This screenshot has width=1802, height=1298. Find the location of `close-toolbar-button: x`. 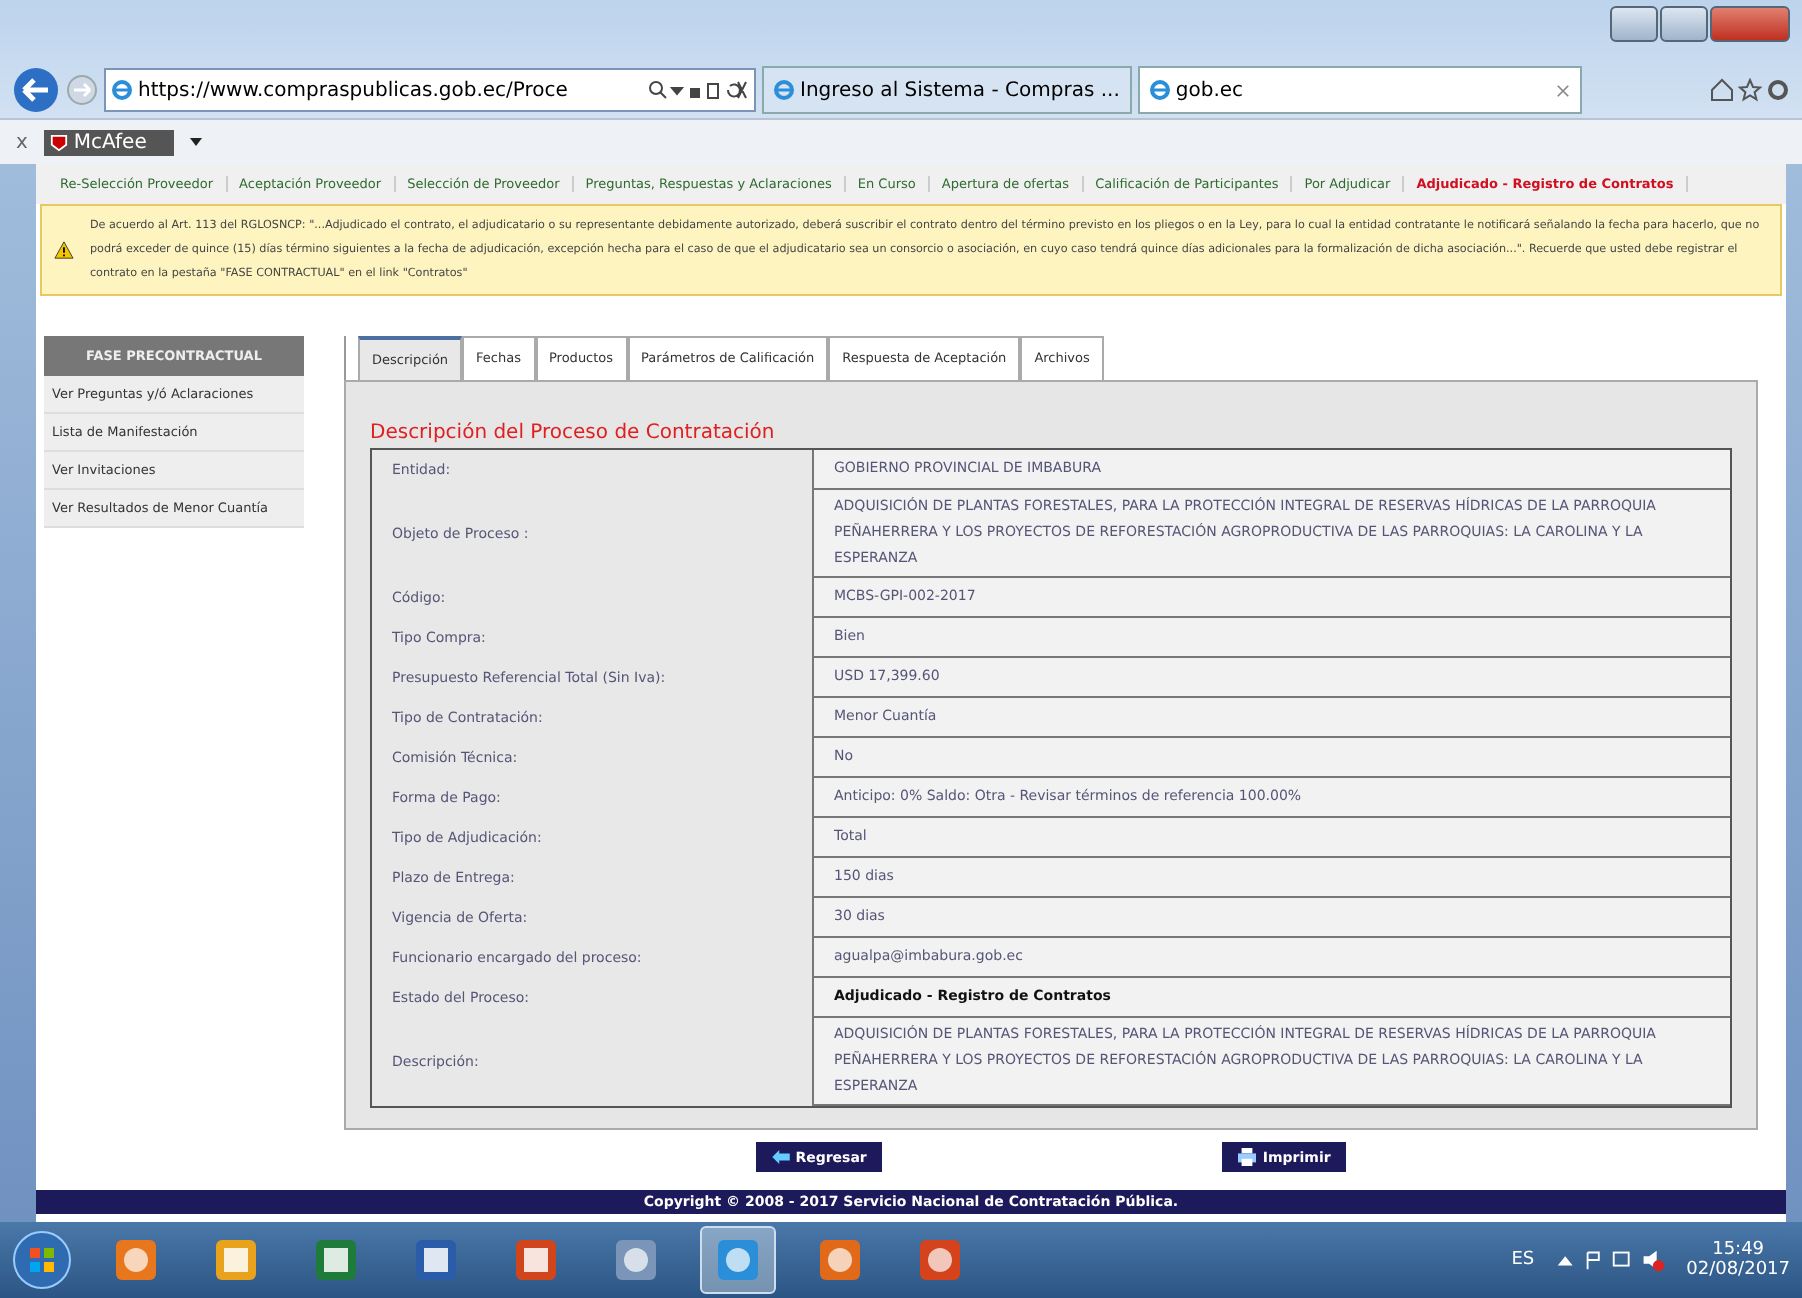

close-toolbar-button: x is located at coordinates (22, 142).